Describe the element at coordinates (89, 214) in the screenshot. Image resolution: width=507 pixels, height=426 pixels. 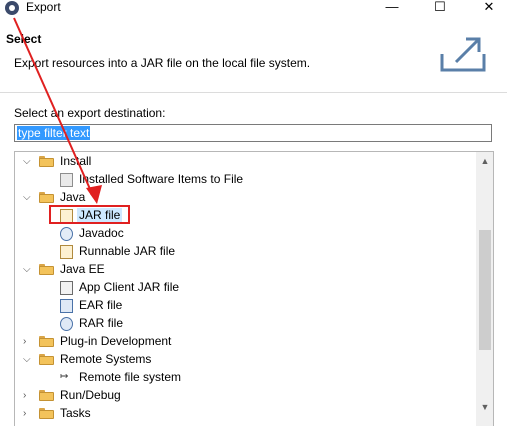
I see `annotation-highlight-box` at that location.